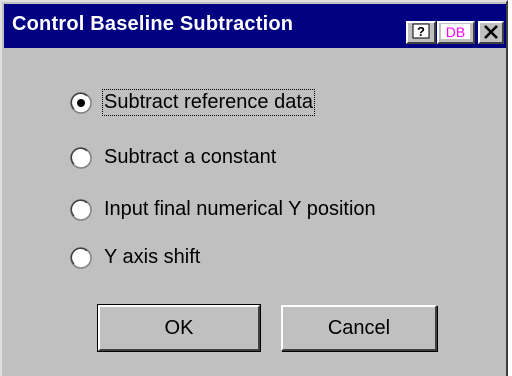 The height and width of the screenshot is (376, 512). I want to click on title-bar: Control Baseline Subtraction ? DB, so click(255, 26).